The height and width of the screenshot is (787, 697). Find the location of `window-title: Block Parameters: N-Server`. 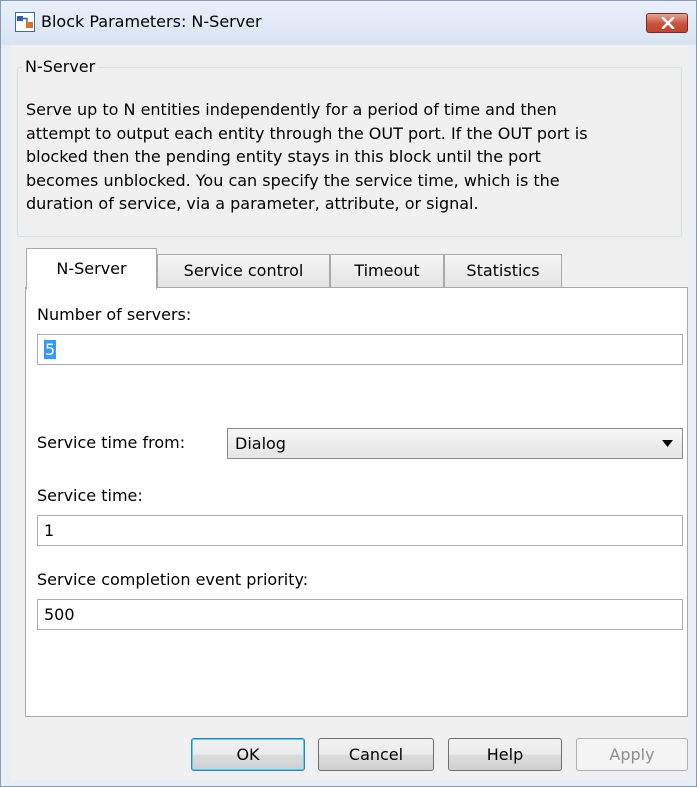

window-title: Block Parameters: N-Server is located at coordinates (151, 21).